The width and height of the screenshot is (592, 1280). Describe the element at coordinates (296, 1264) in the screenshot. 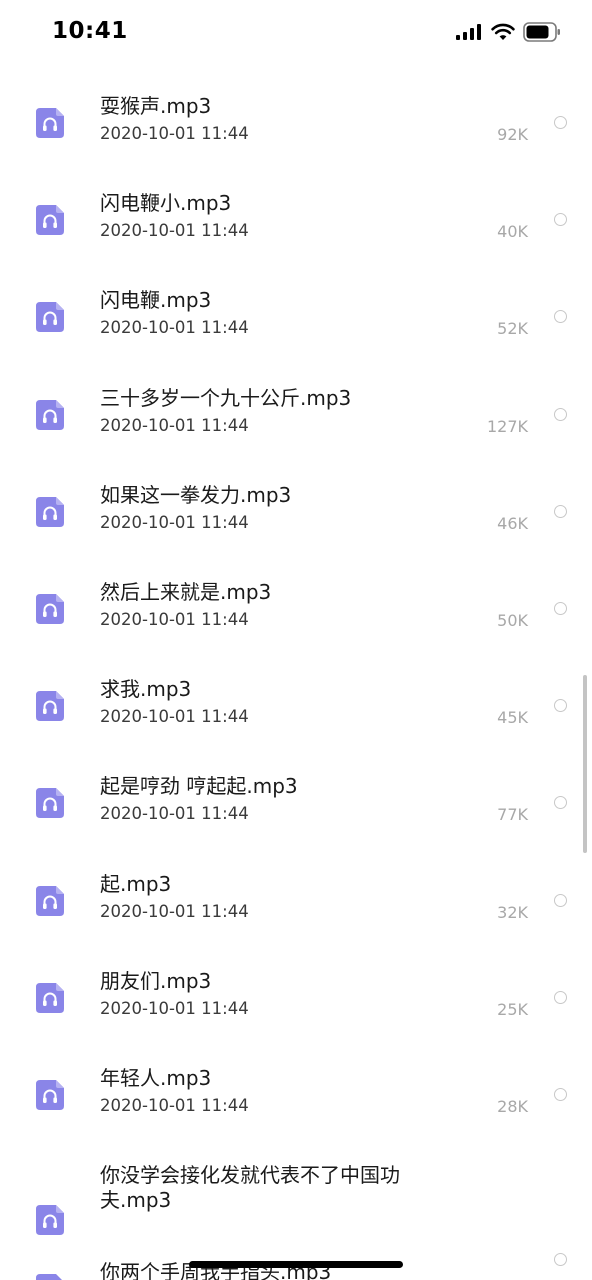

I see `home-indicator` at that location.